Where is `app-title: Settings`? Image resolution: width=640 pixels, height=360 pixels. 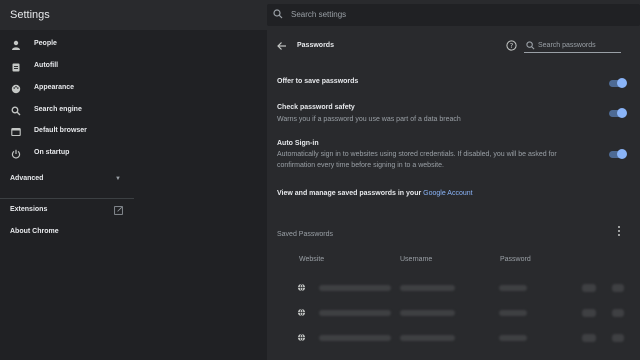 app-title: Settings is located at coordinates (30, 15).